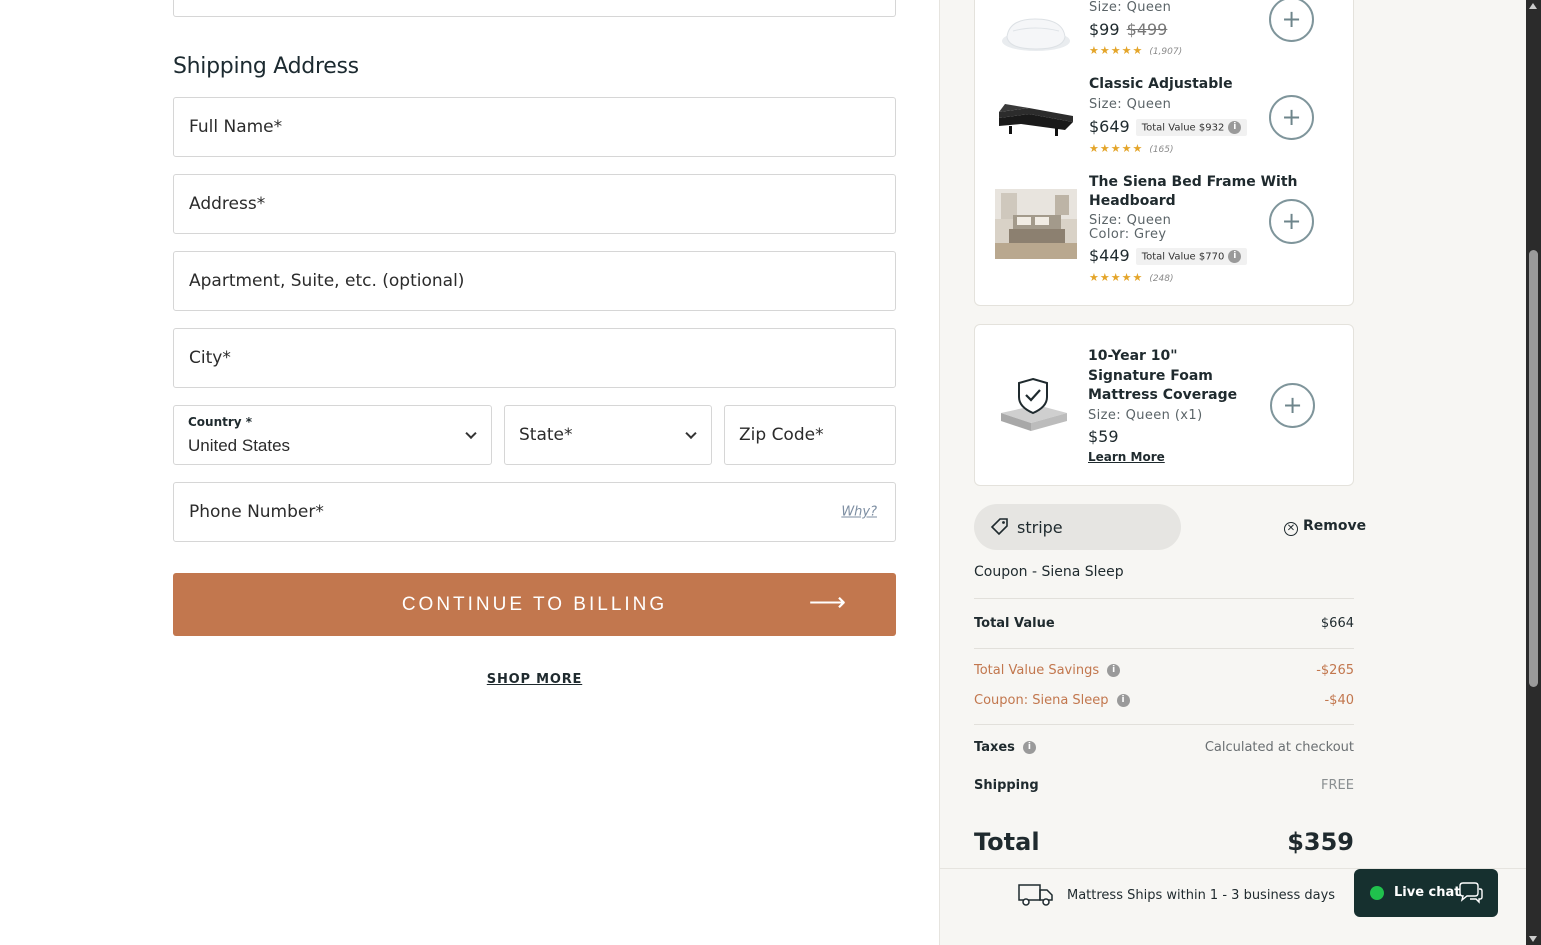  What do you see at coordinates (266, 66) in the screenshot?
I see `shipping-heading: Shipping Address` at bounding box center [266, 66].